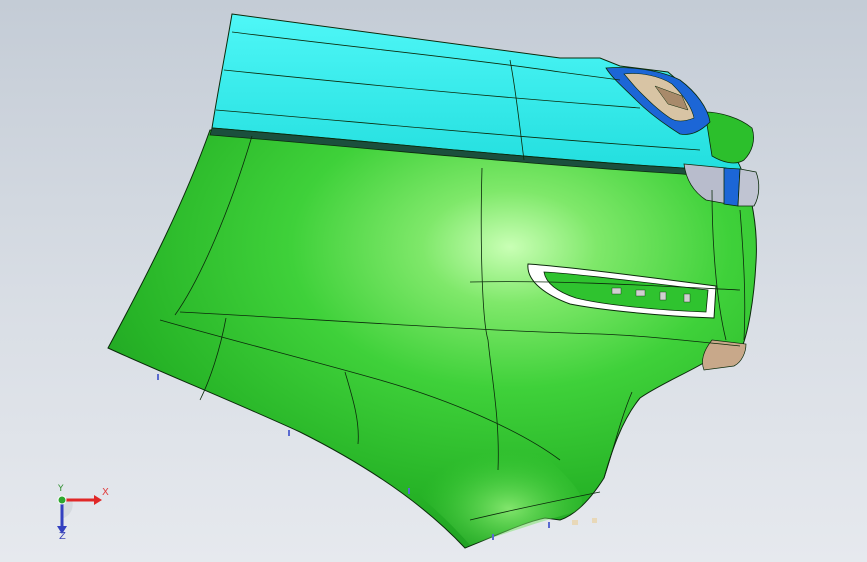  What do you see at coordinates (729, 137) in the screenshot?
I see `rear-edge-flange` at bounding box center [729, 137].